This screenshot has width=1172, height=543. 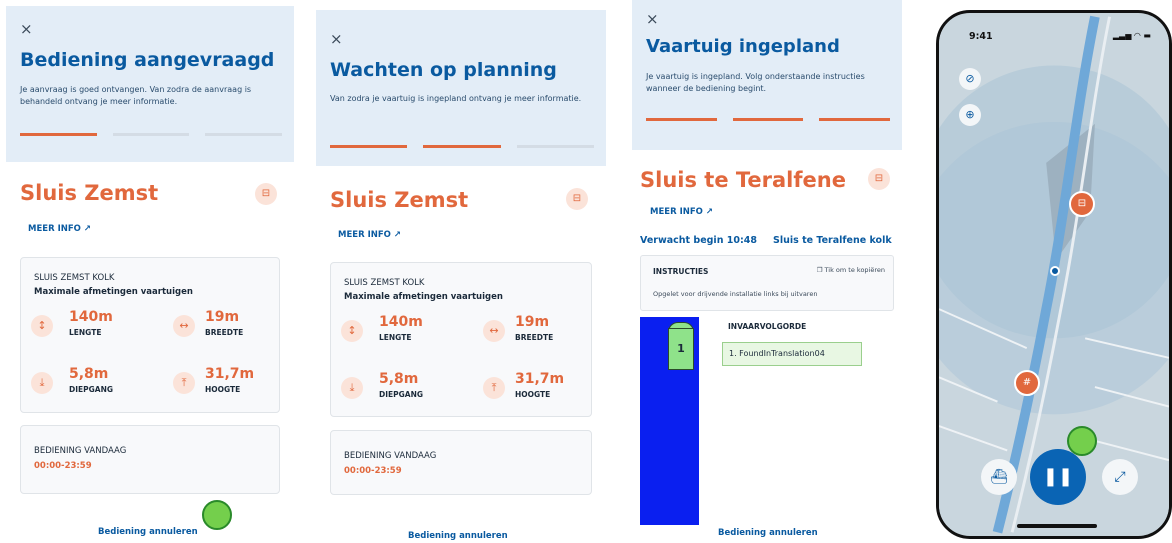 What do you see at coordinates (1027, 383) in the screenshot?
I see `bridge-marker-icon: #` at bounding box center [1027, 383].